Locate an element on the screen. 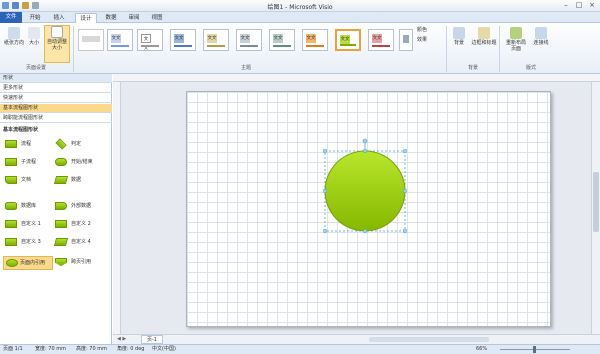 The height and width of the screenshot is (354, 600). zoom-level: 66% is located at coordinates (481, 349).